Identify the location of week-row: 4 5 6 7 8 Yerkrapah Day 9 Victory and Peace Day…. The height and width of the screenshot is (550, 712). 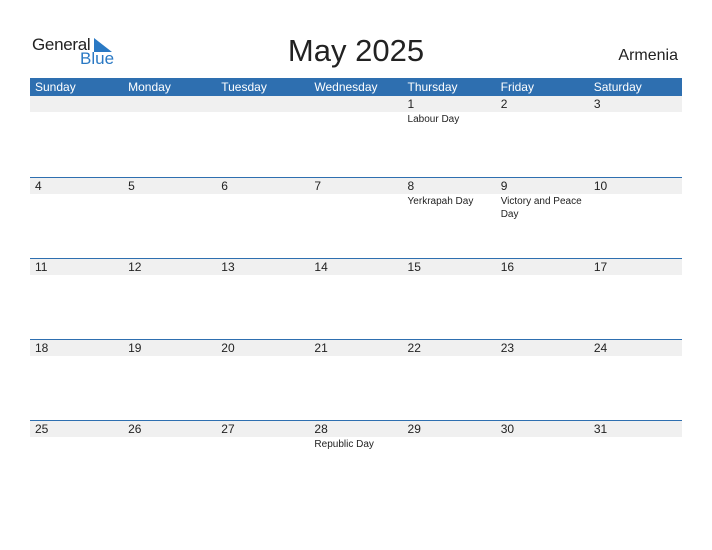
(356, 218).